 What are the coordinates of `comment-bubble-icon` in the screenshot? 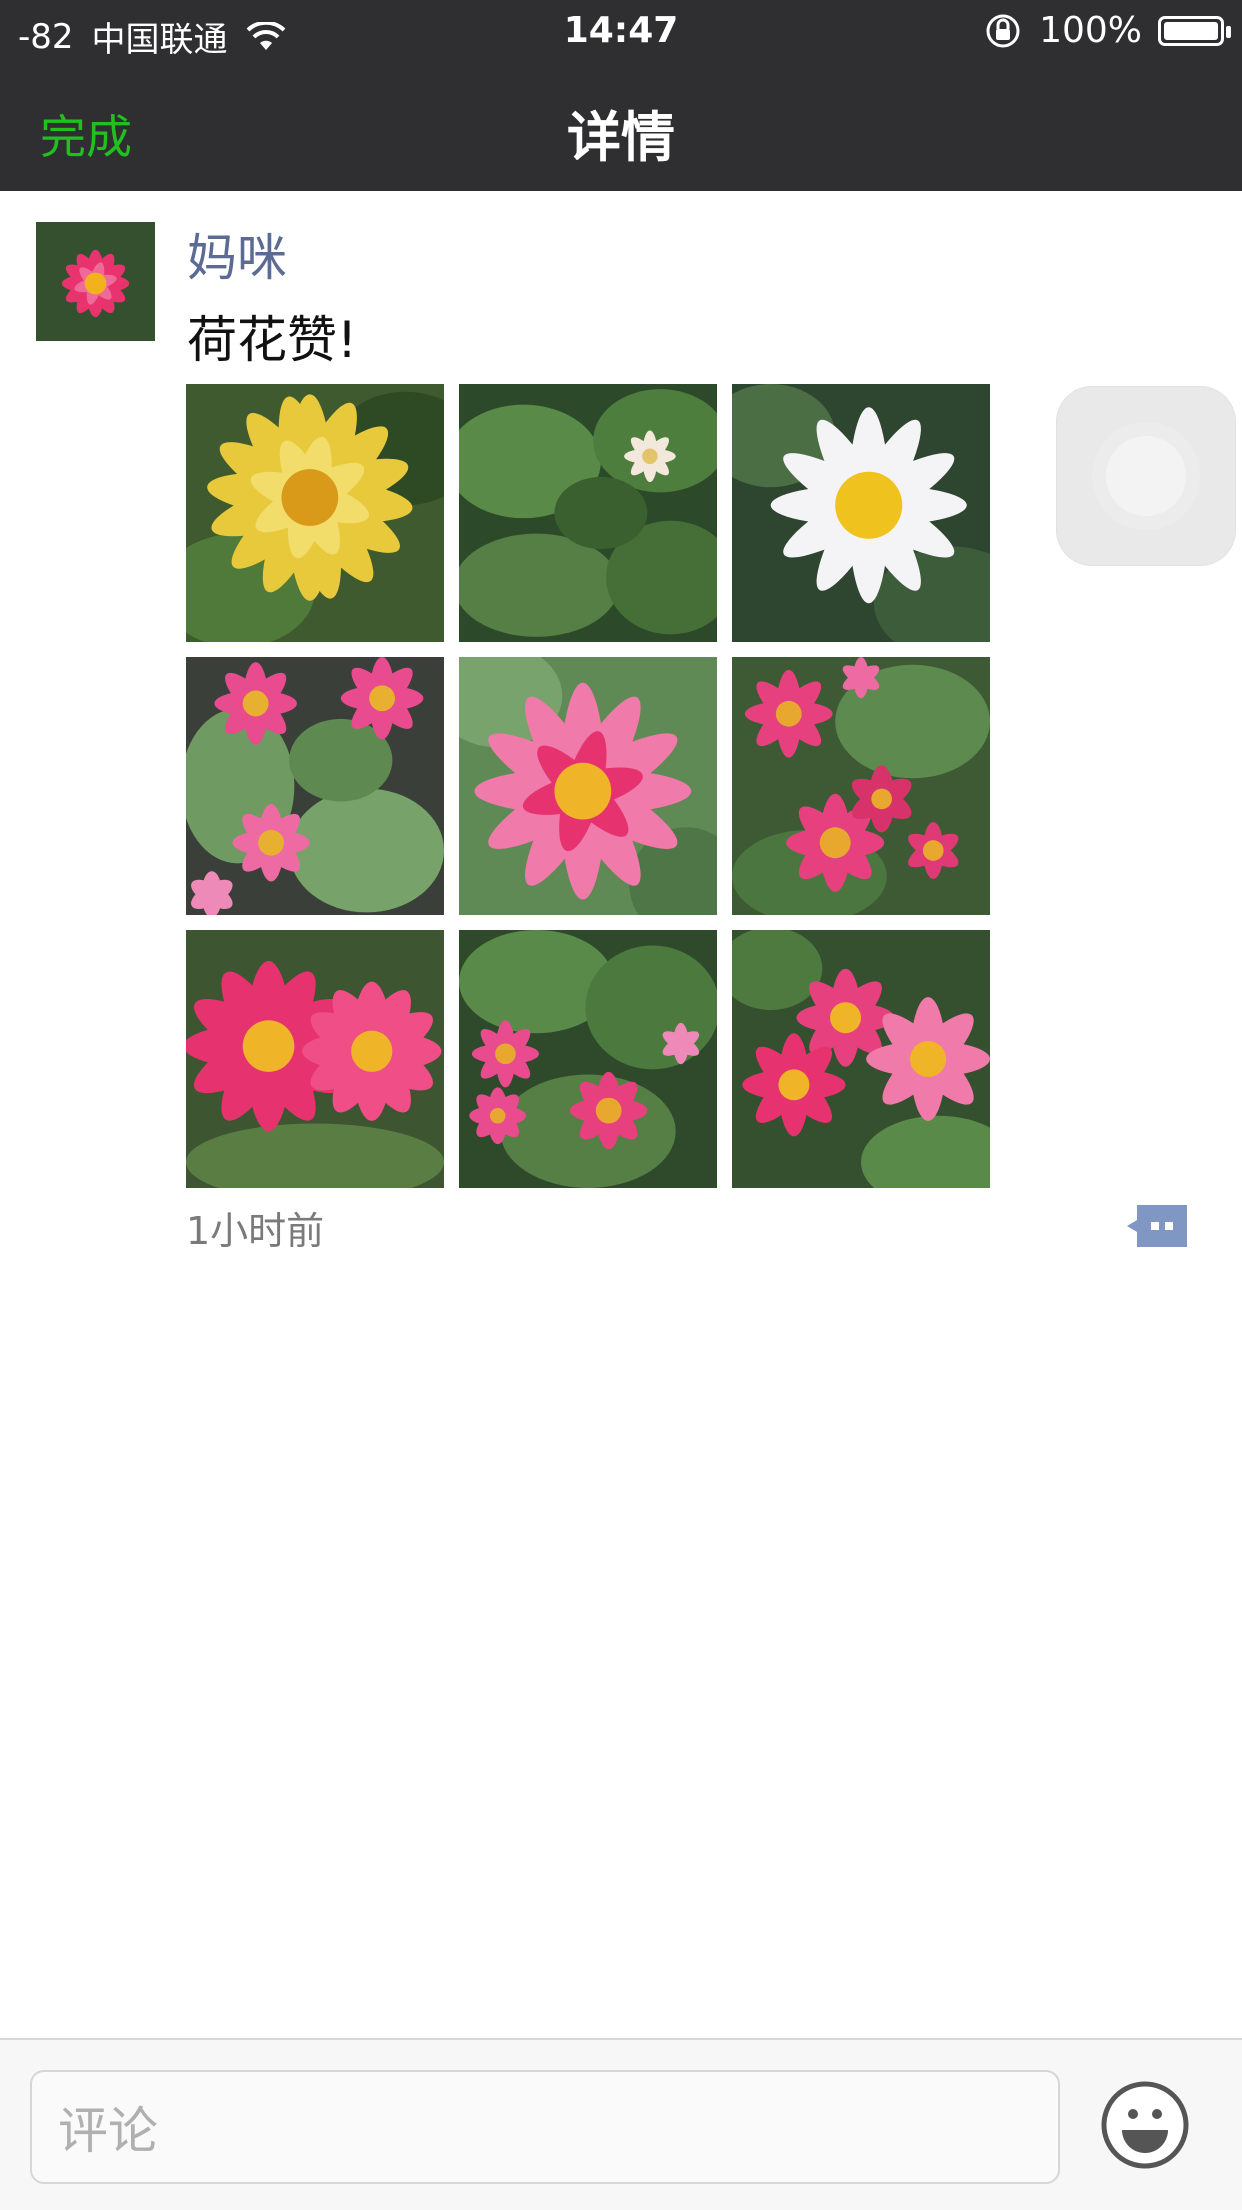 It's located at (1157, 1226).